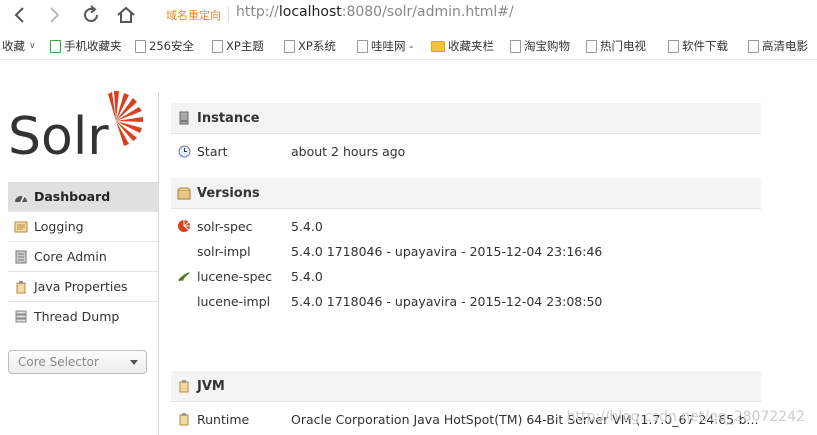  What do you see at coordinates (184, 193) in the screenshot?
I see `box-icon` at bounding box center [184, 193].